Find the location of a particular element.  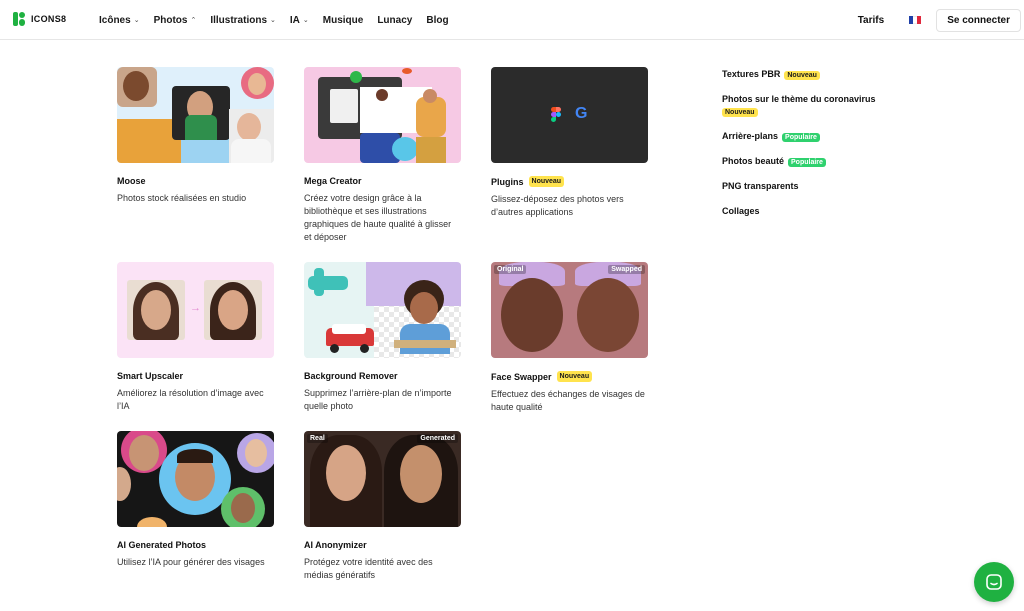

login-button: Se connecter is located at coordinates (978, 20).